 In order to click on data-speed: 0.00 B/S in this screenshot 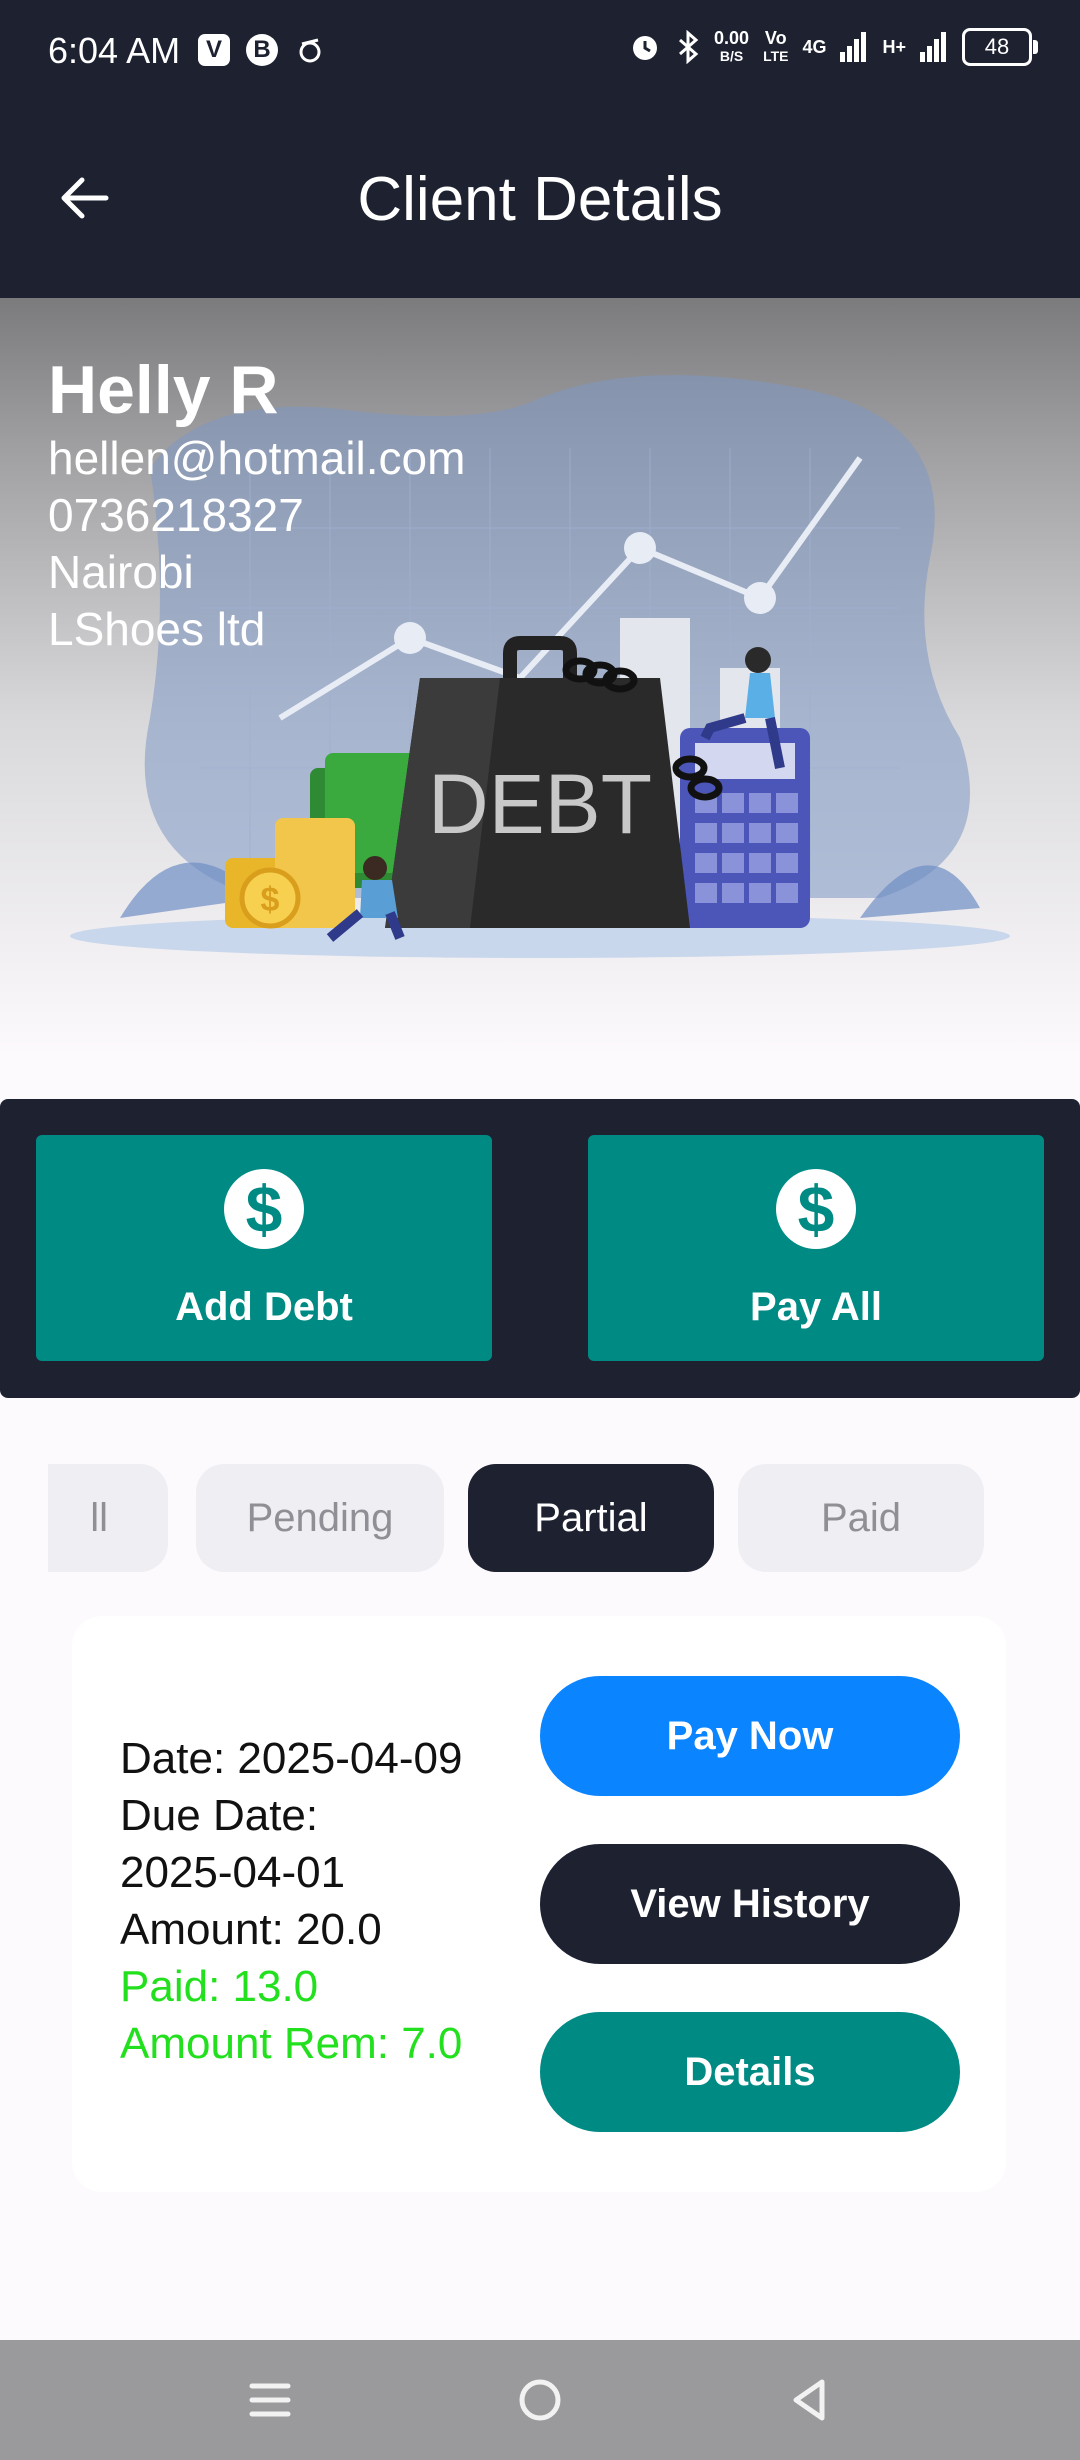, I will do `click(732, 46)`.